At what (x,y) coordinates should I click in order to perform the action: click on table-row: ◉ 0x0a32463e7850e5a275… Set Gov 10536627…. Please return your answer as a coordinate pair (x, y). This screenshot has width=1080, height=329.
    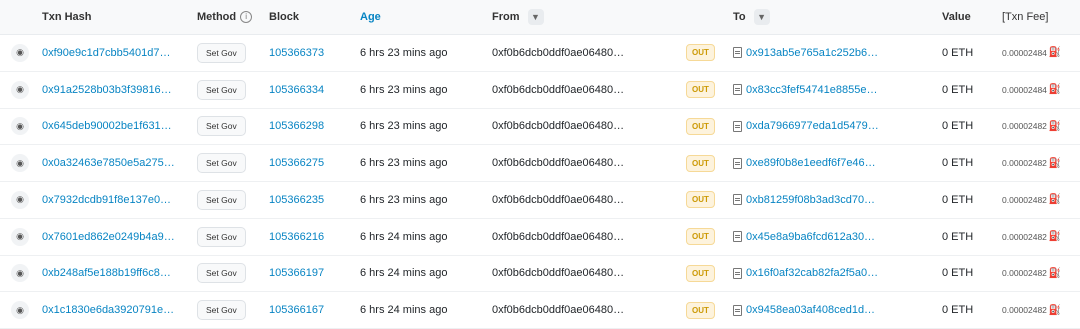
    Looking at the image, I should click on (540, 163).